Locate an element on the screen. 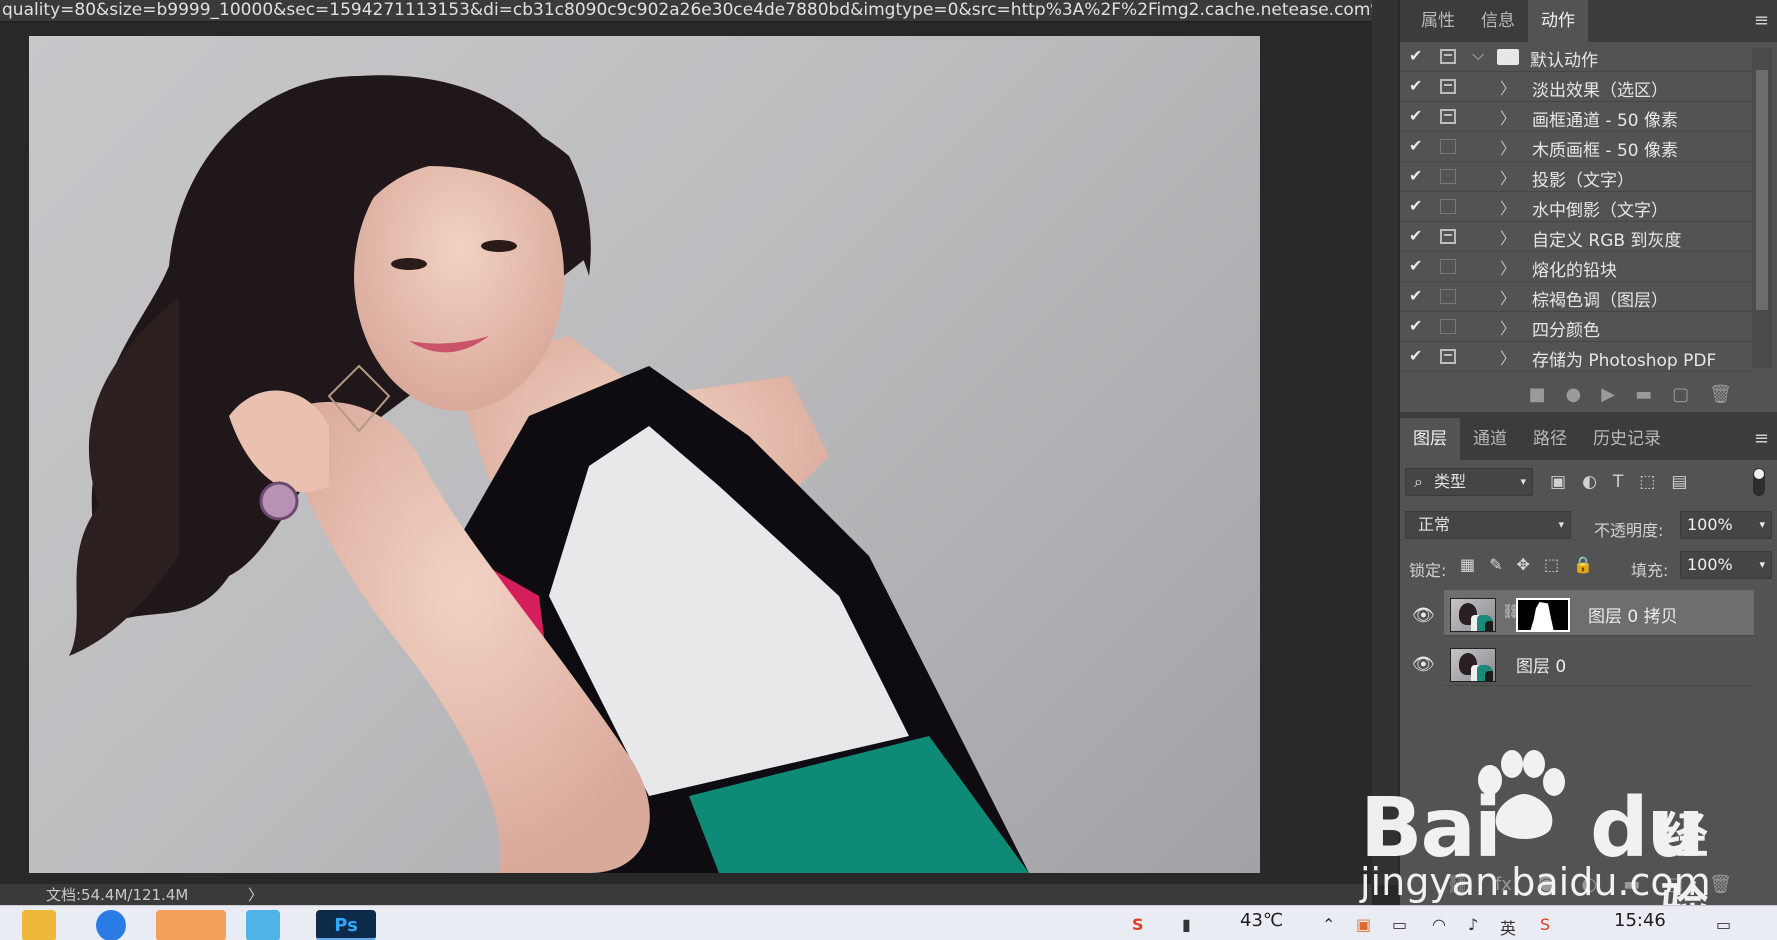  ime-icon: 英 is located at coordinates (1508, 927).